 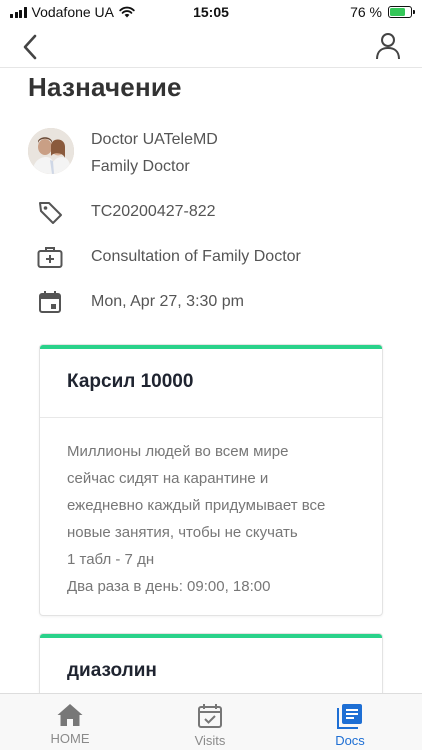 What do you see at coordinates (213, 152) in the screenshot?
I see `doctor-row: Doctor UATeleMD Family Doctor` at bounding box center [213, 152].